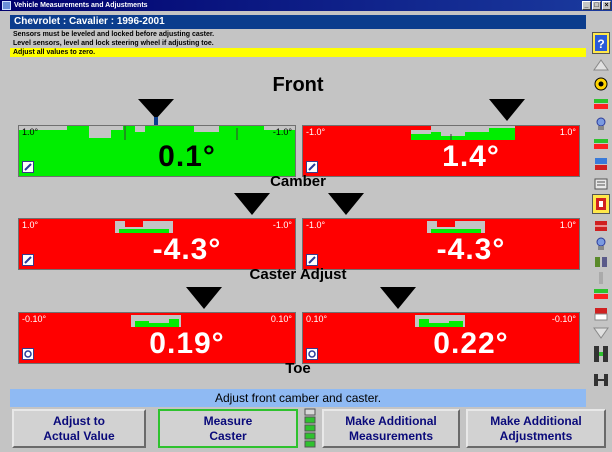 Image resolution: width=612 pixels, height=452 pixels. I want to click on camber-label: Camber, so click(298, 181).